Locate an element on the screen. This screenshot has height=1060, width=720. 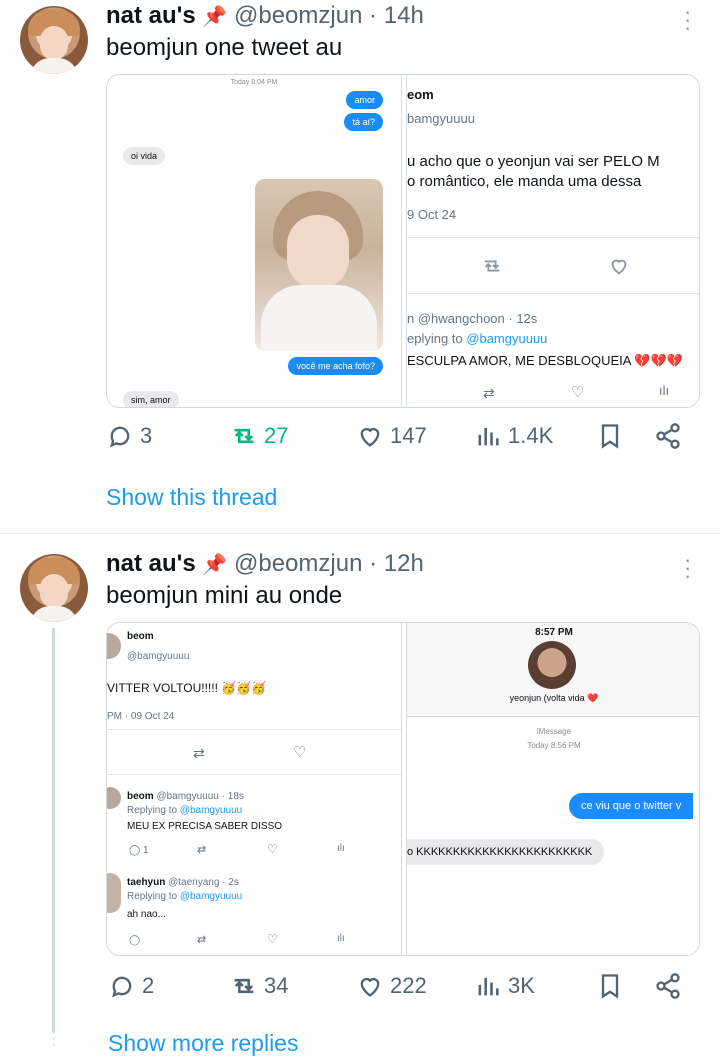
message-timestamp: Today 8:56 PM is located at coordinates (554, 745).